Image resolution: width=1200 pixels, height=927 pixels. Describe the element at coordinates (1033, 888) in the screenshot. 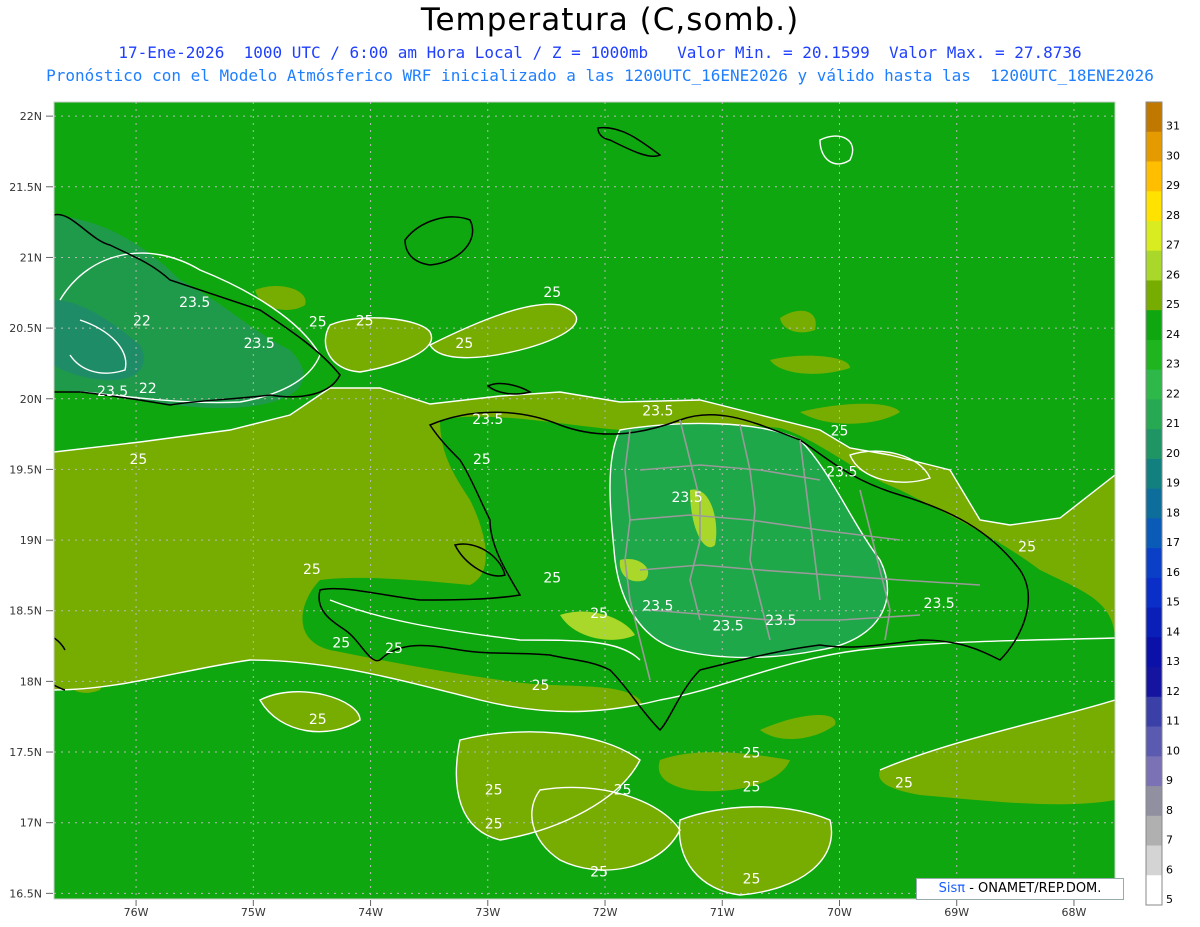

I see `credit-text: - ONAMET/REP.DOM.` at that location.